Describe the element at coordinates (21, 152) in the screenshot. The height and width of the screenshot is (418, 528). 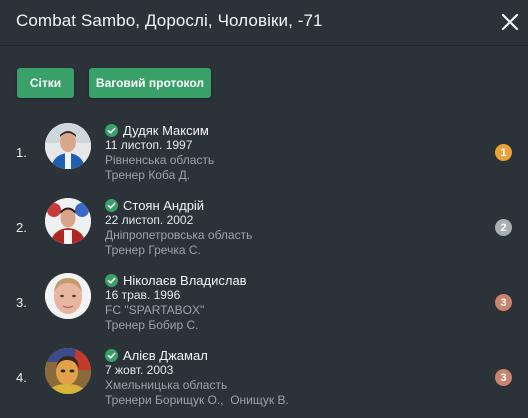
I see `place-number: 1.` at that location.